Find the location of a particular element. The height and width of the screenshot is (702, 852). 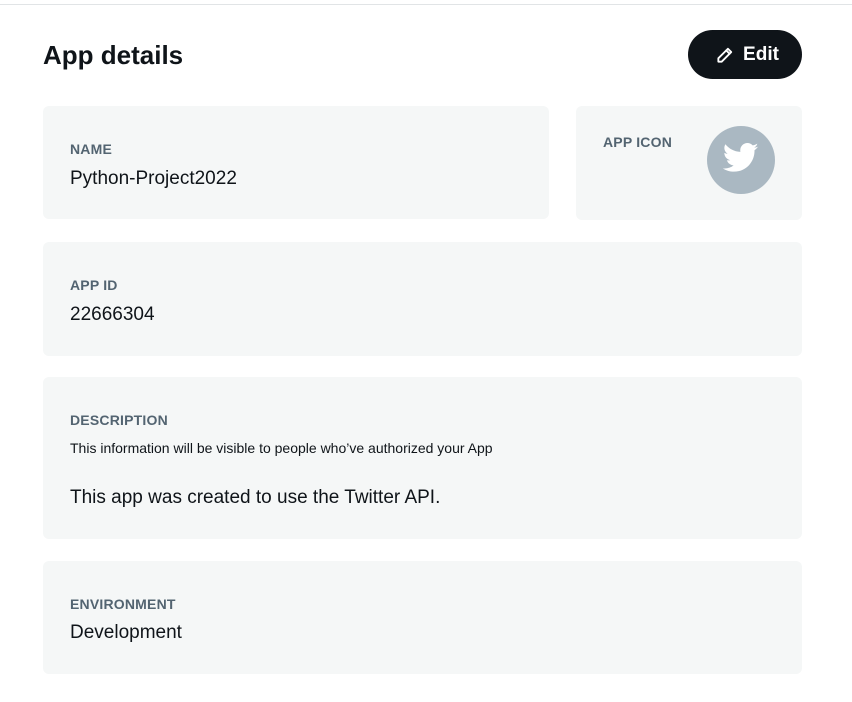

top-divider is located at coordinates (426, 4).